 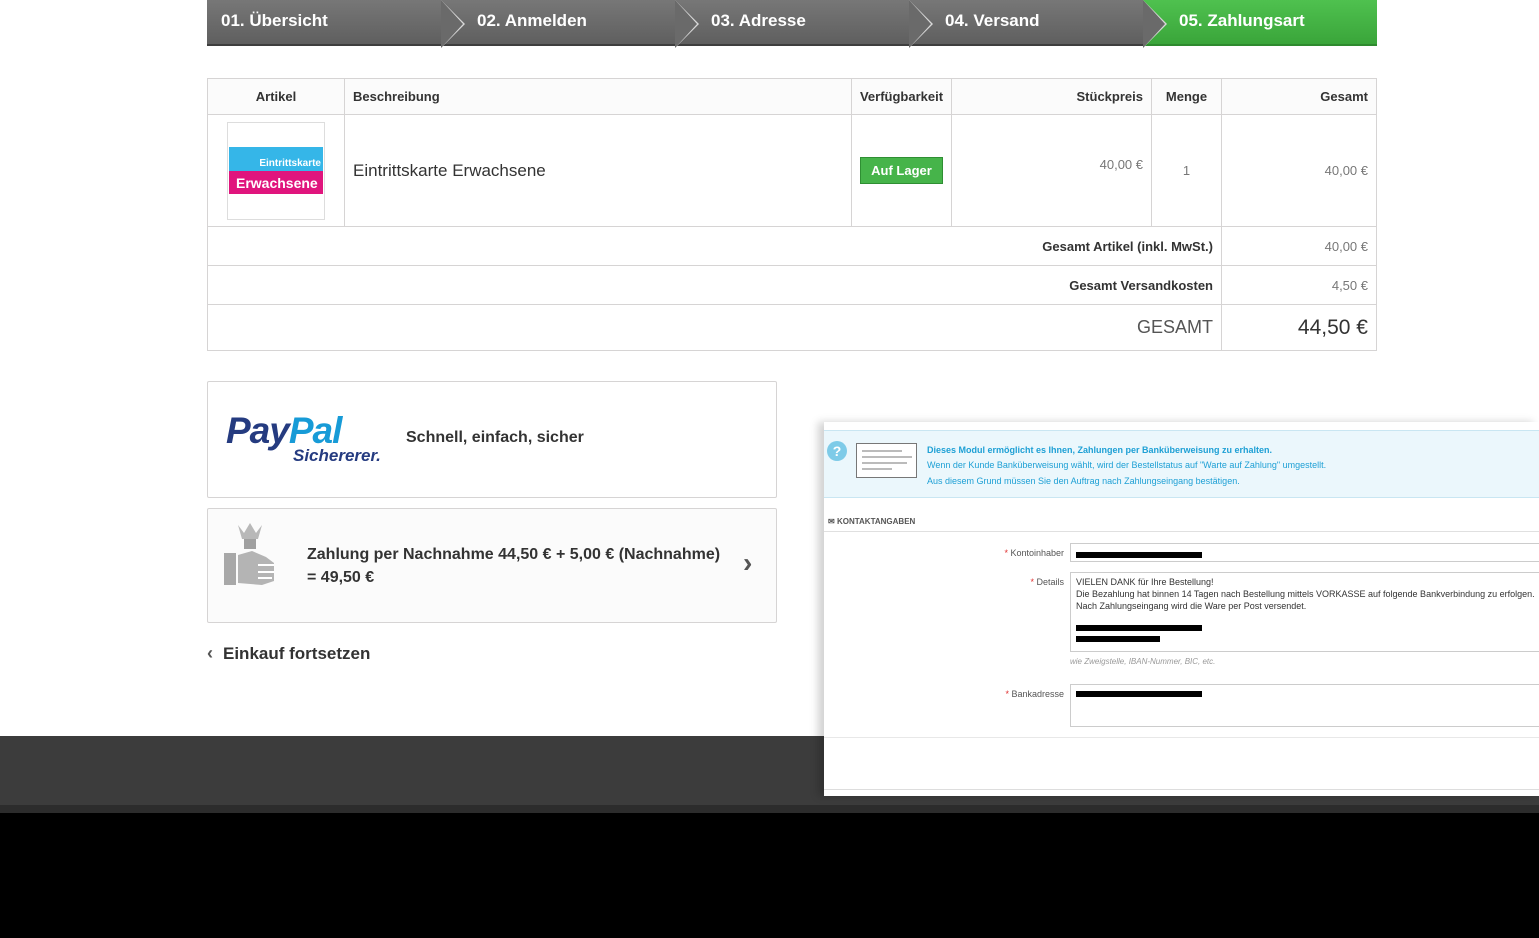 I want to click on product-image: Eintrittskarte Erwachsene, so click(x=276, y=170).